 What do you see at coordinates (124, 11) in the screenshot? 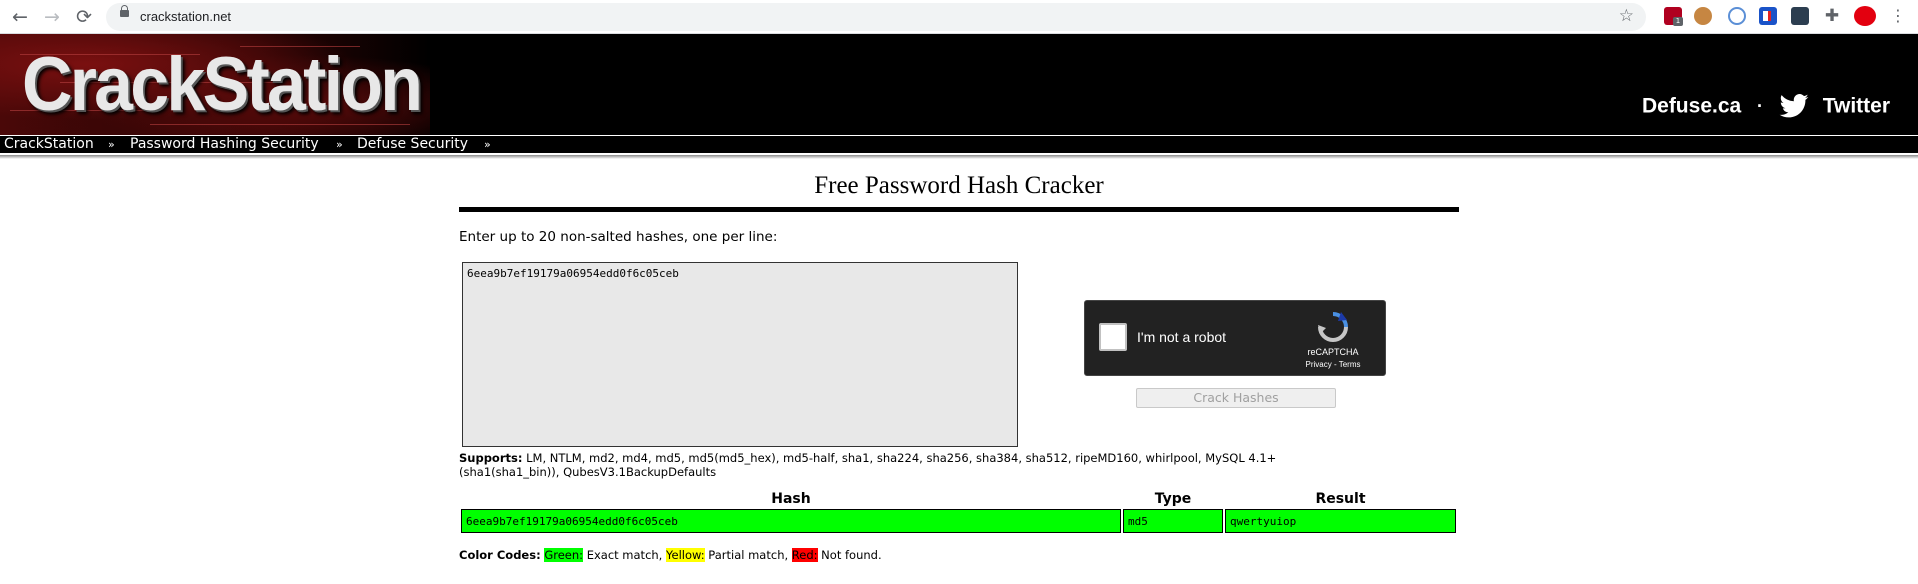
I see `lock-icon` at bounding box center [124, 11].